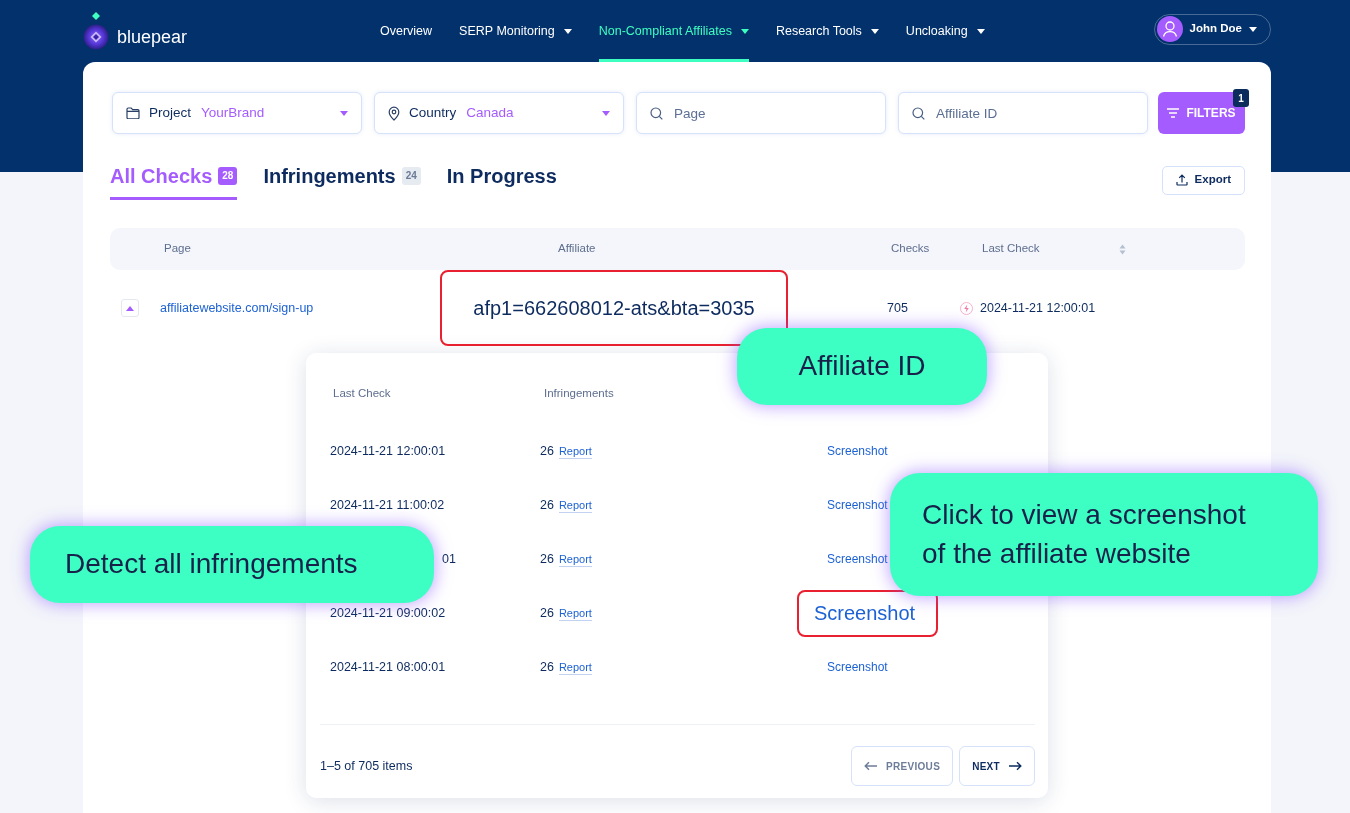 This screenshot has width=1350, height=813. Describe the element at coordinates (133, 113) in the screenshot. I see `folder-icon` at that location.